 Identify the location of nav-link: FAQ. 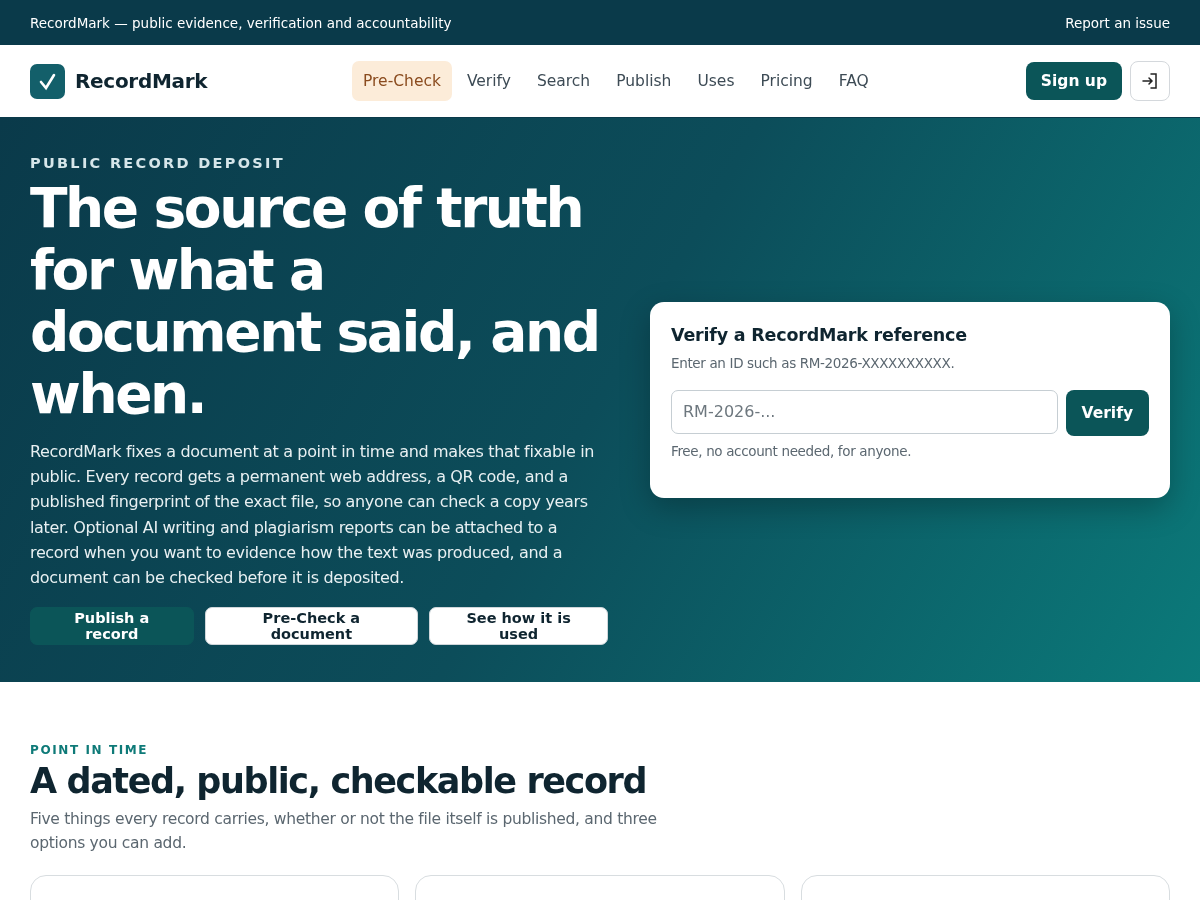
(853, 81).